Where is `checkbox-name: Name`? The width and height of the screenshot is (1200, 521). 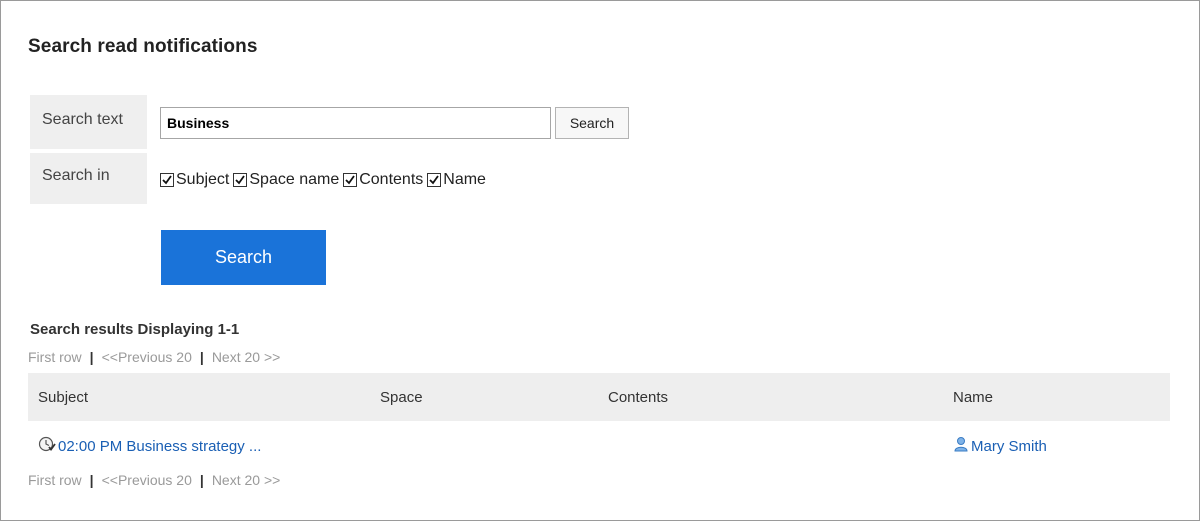
checkbox-name: Name is located at coordinates (456, 180).